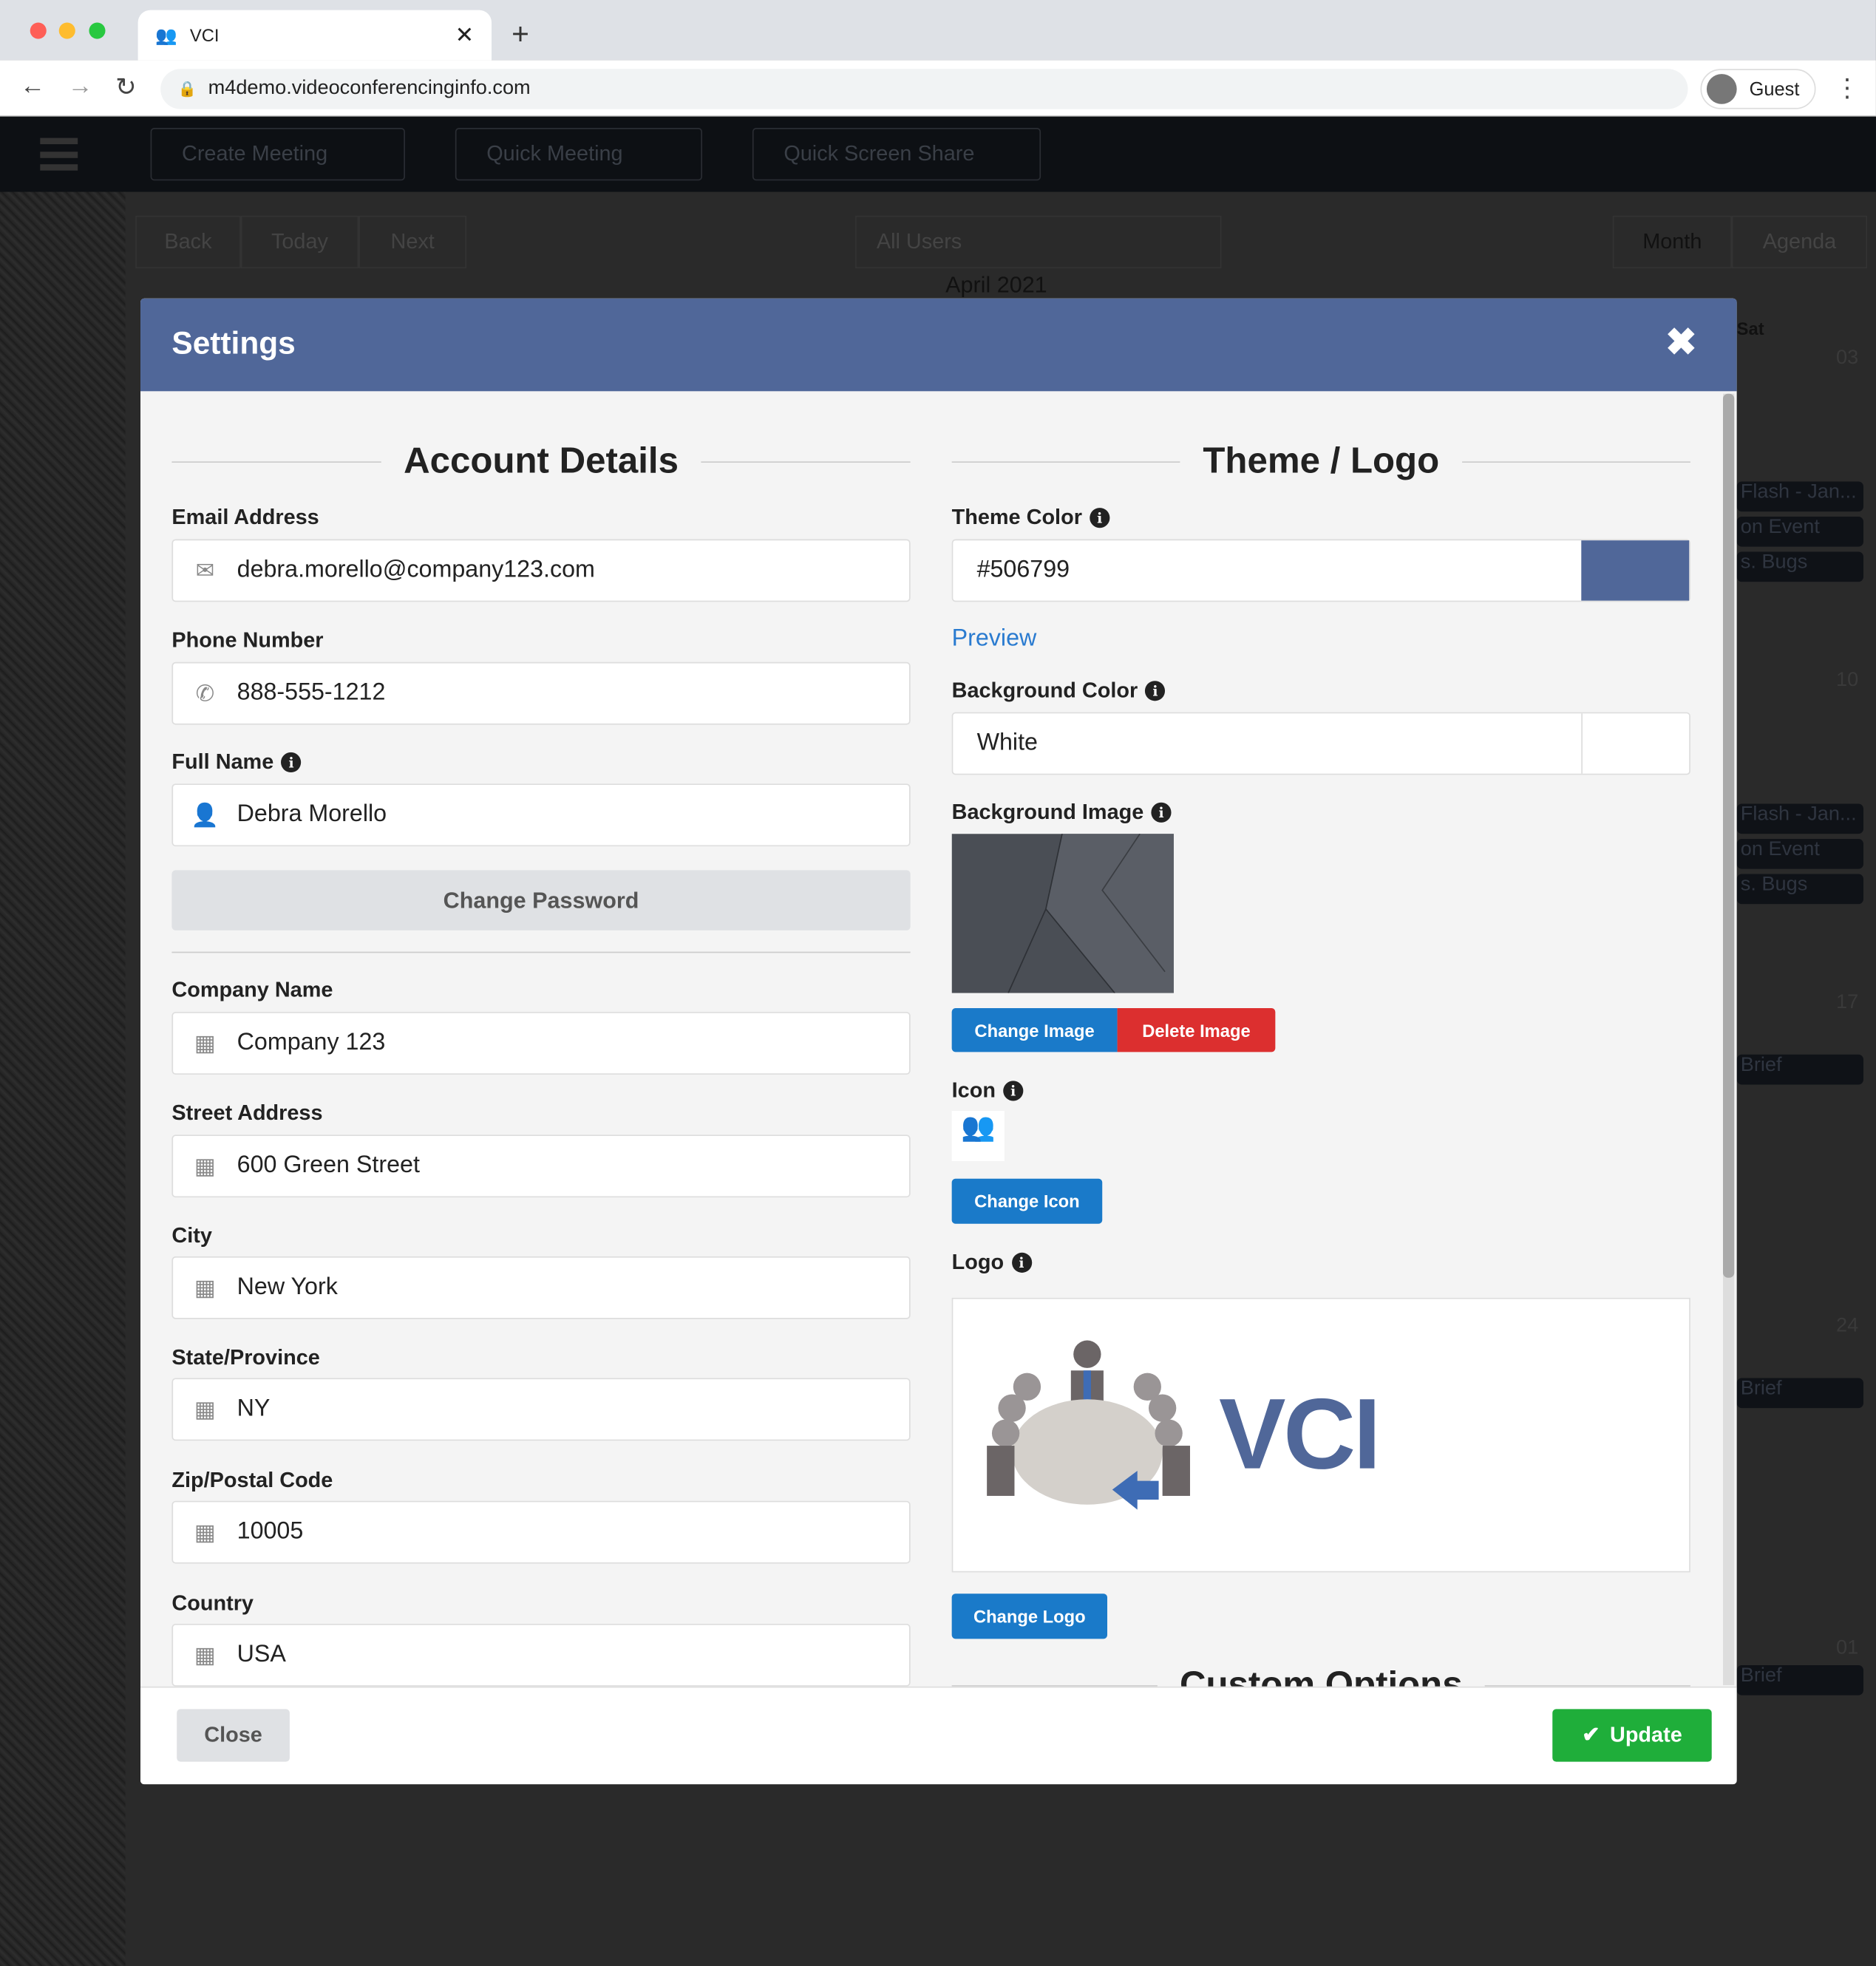 Image resolution: width=1876 pixels, height=1966 pixels. What do you see at coordinates (1774, 89) in the screenshot?
I see `profile-name: Guest` at bounding box center [1774, 89].